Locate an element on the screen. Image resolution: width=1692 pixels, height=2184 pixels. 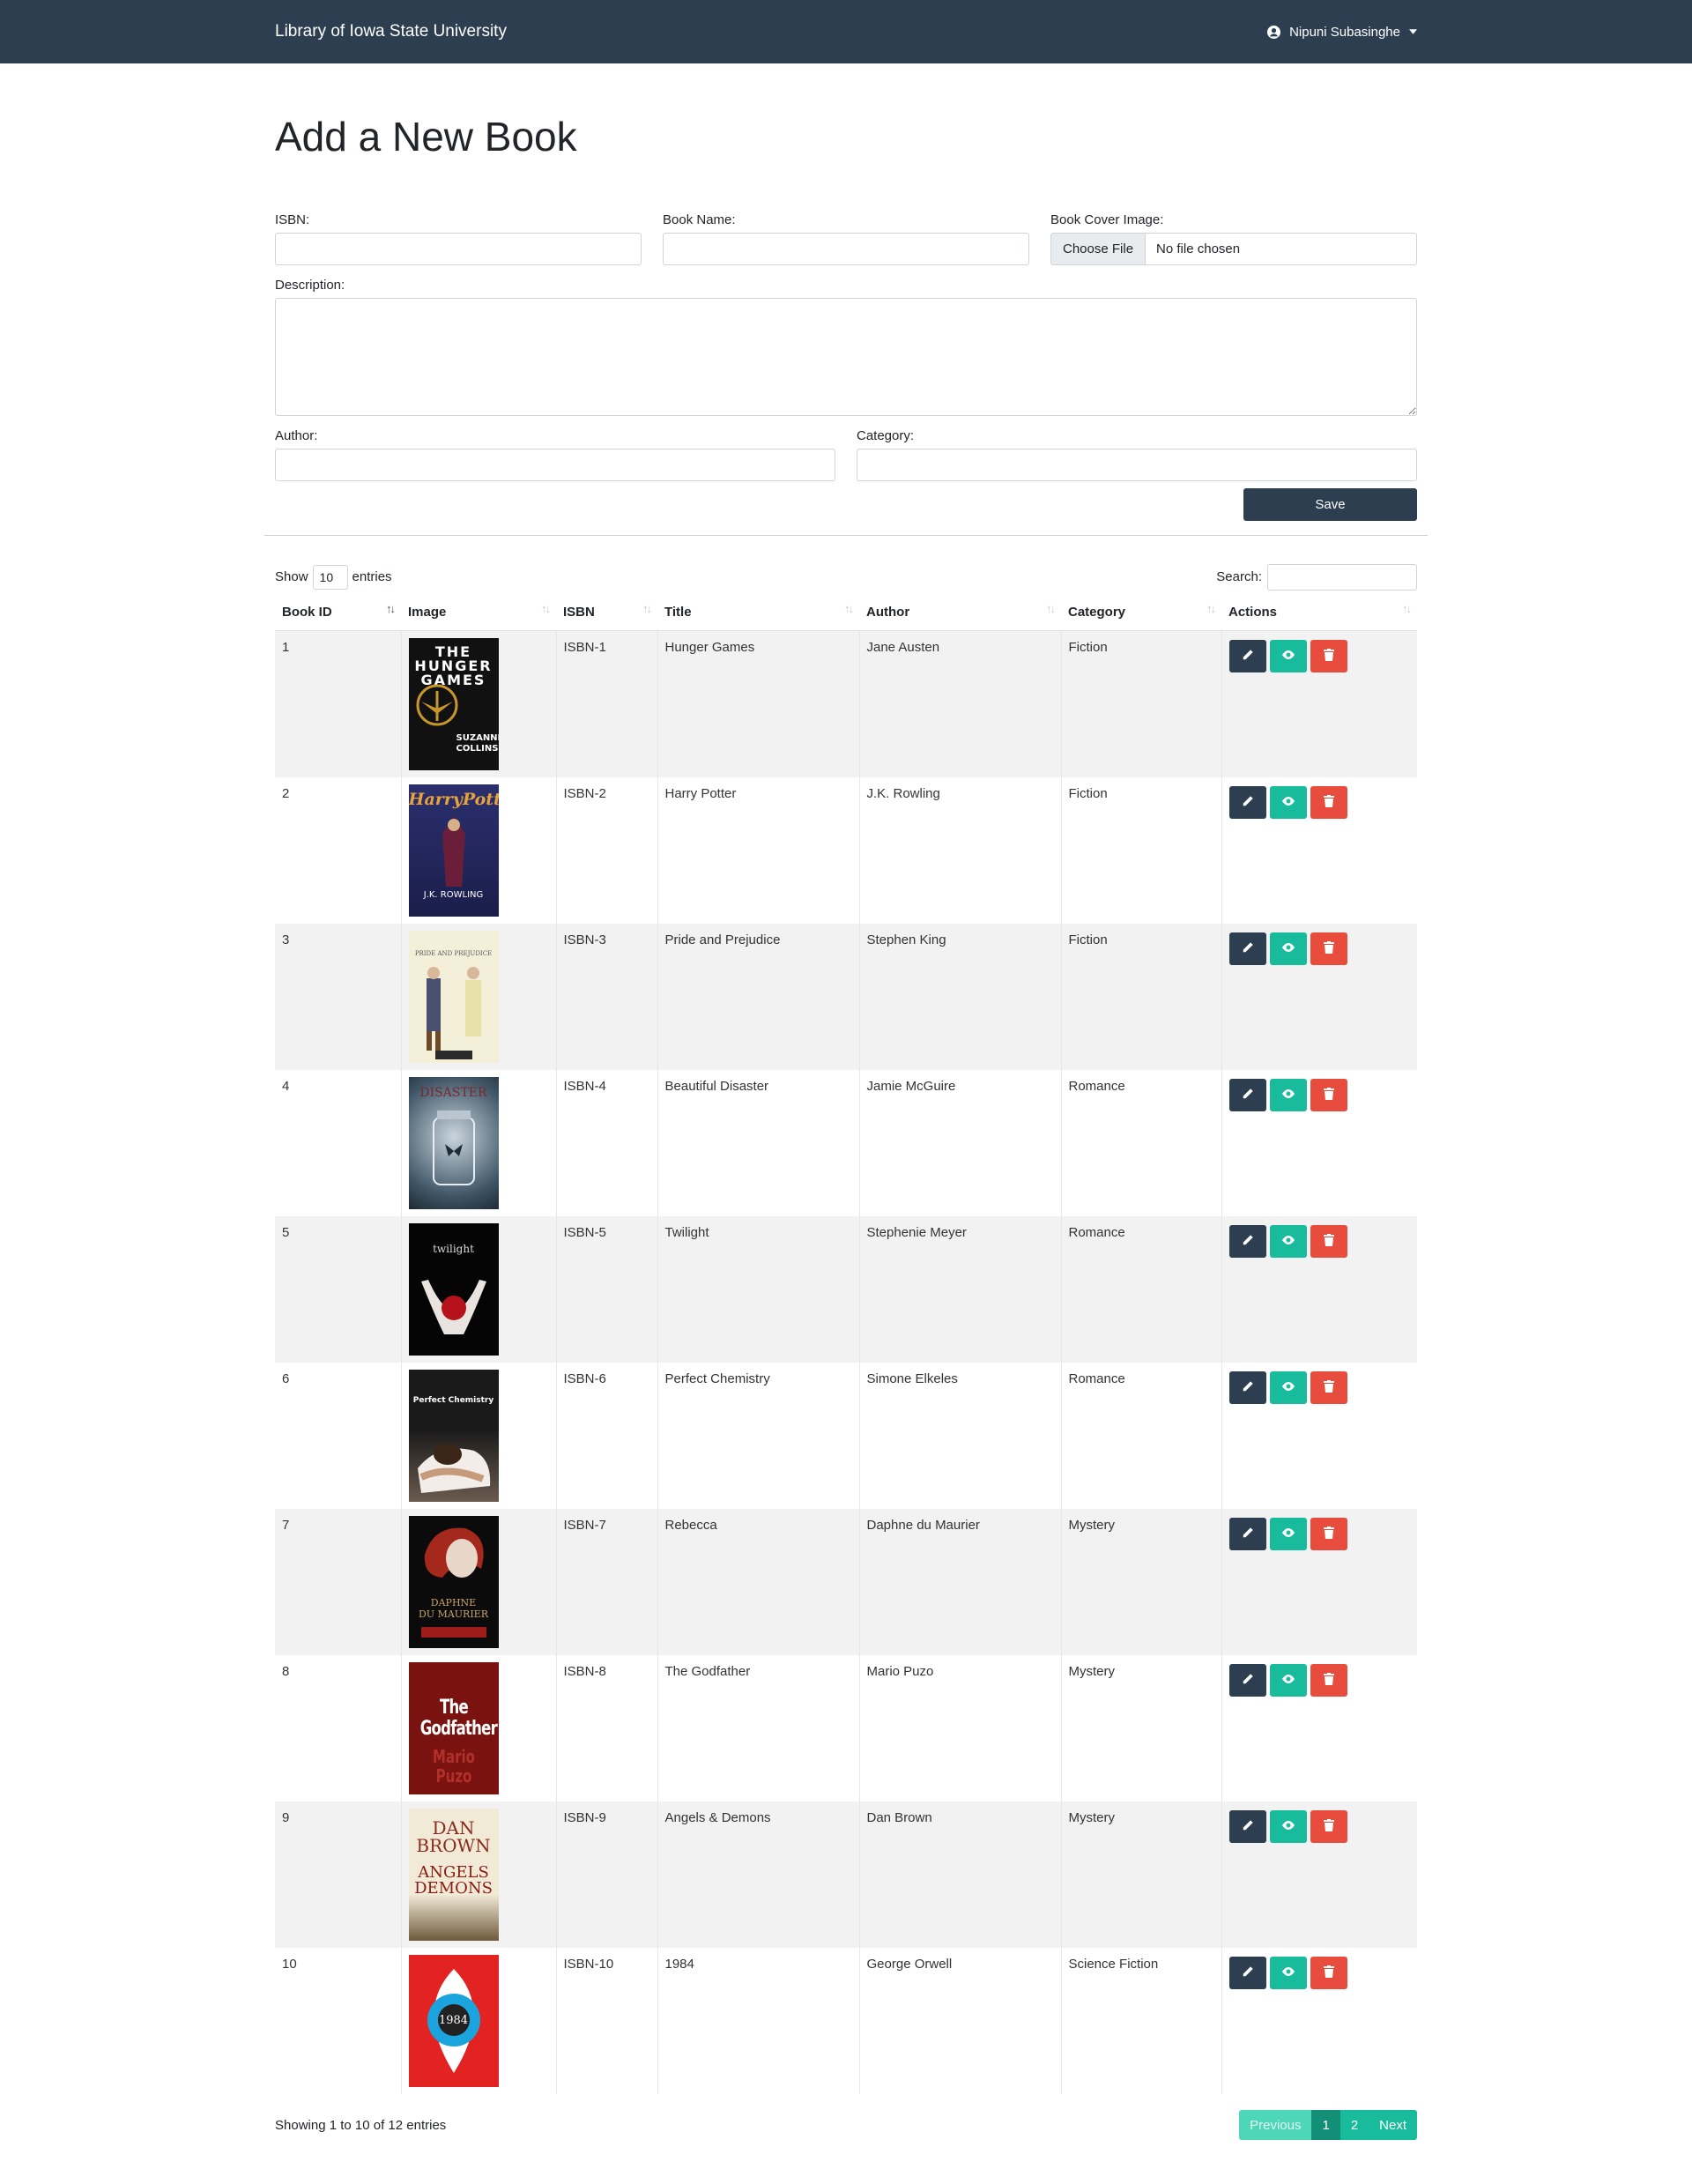
author-input is located at coordinates (555, 464).